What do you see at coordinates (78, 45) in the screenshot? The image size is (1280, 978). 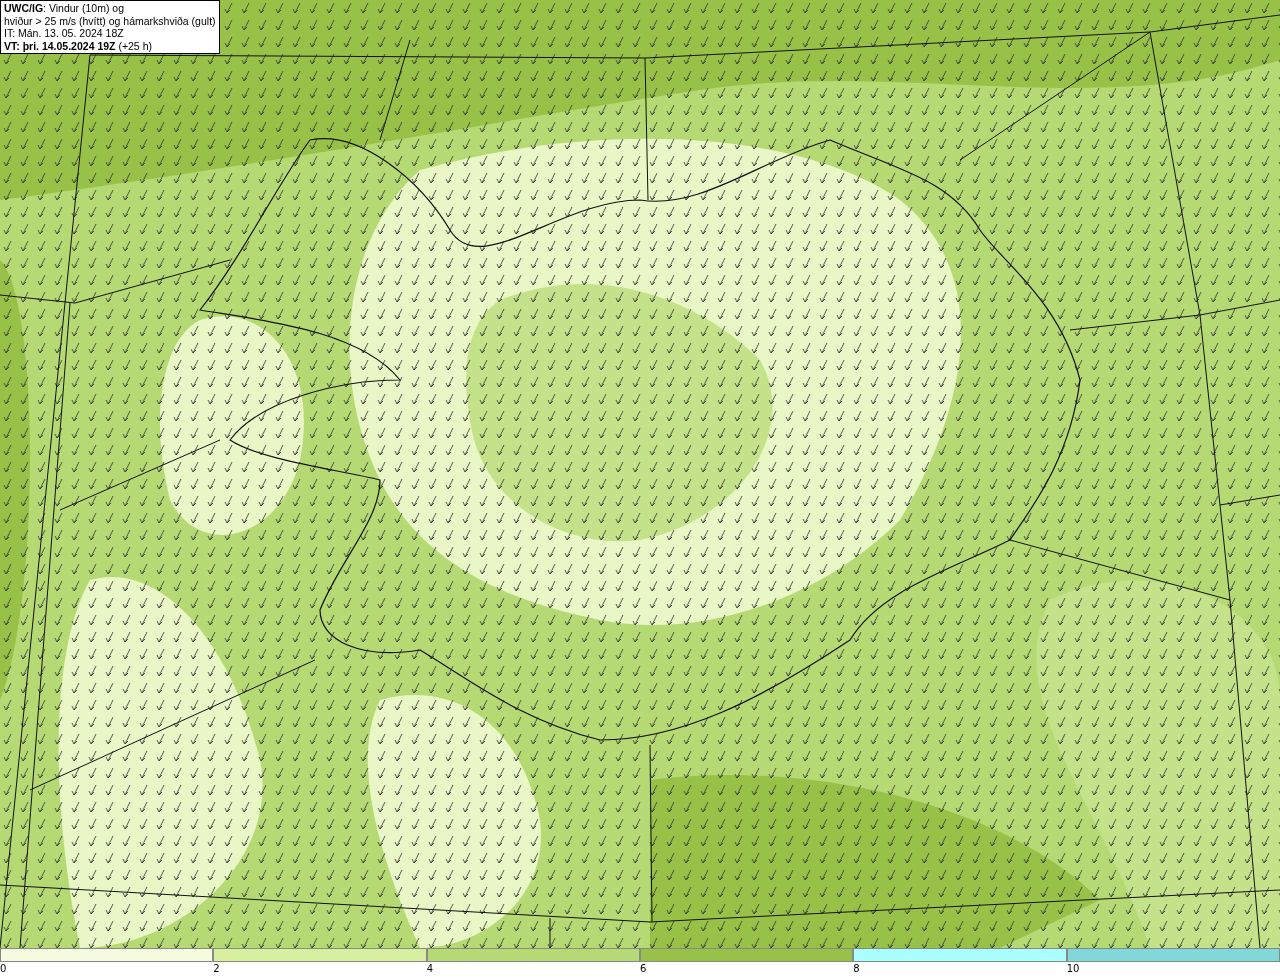 I see `map-info-text: VT: þri. 14.05.2024 19Z (+25 h)` at bounding box center [78, 45].